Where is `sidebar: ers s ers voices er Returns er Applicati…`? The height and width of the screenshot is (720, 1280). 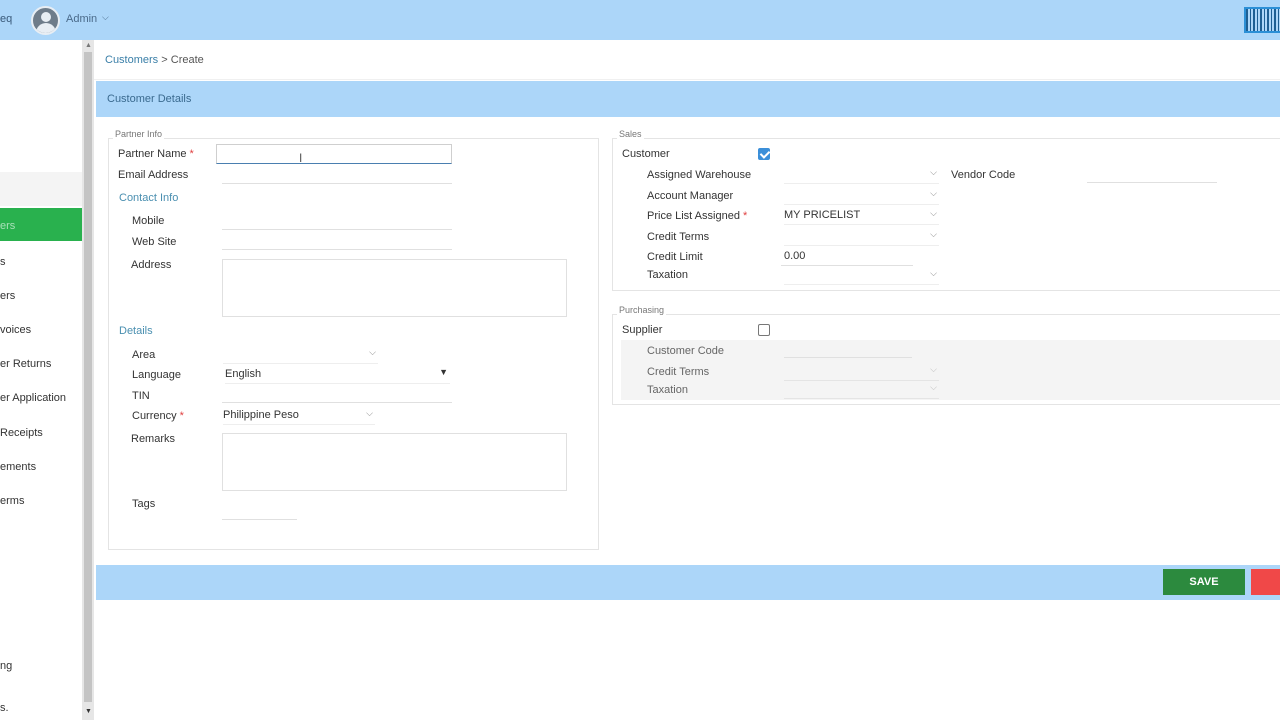
sidebar: ers s ers voices er Returns er Applicati… is located at coordinates (41, 380).